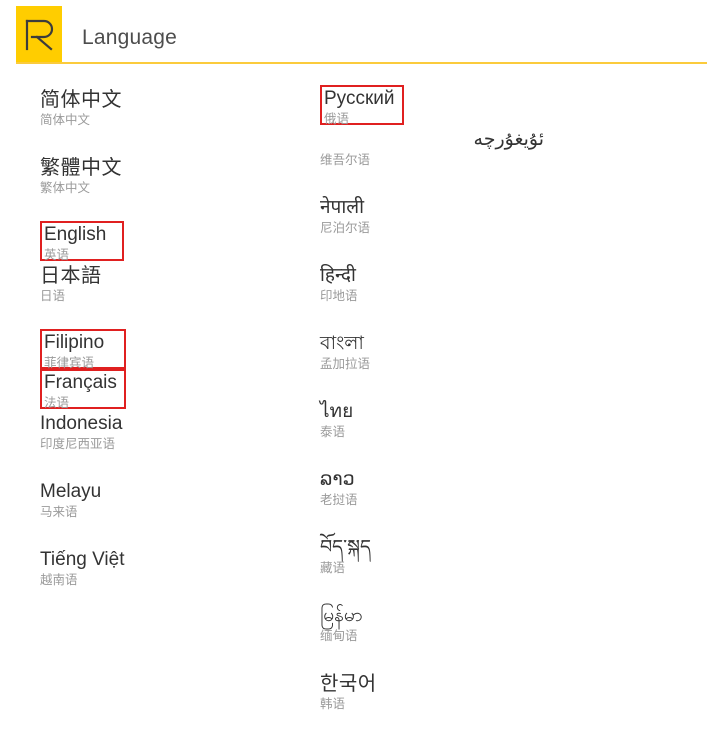 The width and height of the screenshot is (720, 737). Describe the element at coordinates (155, 119) in the screenshot. I see `language-option: 简体中文 简体中文` at that location.